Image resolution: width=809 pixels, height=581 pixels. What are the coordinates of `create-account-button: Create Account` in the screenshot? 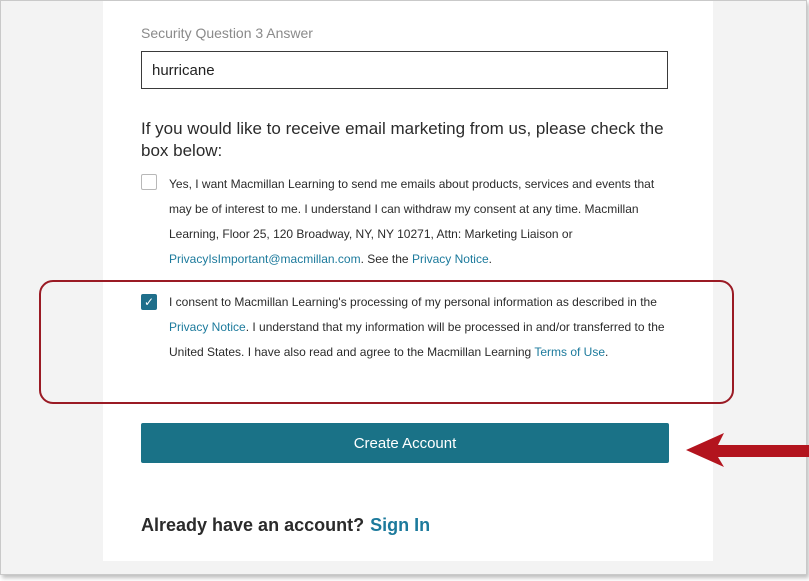 It's located at (405, 443).